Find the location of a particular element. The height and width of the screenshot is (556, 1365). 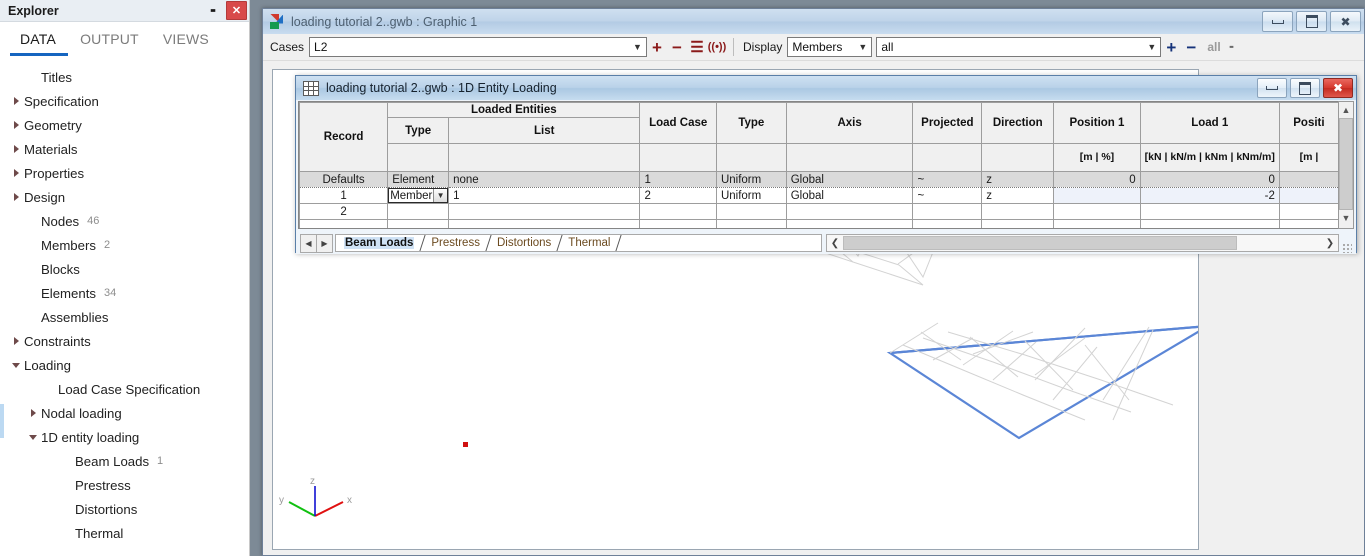

minus-icon: − is located at coordinates (677, 47).